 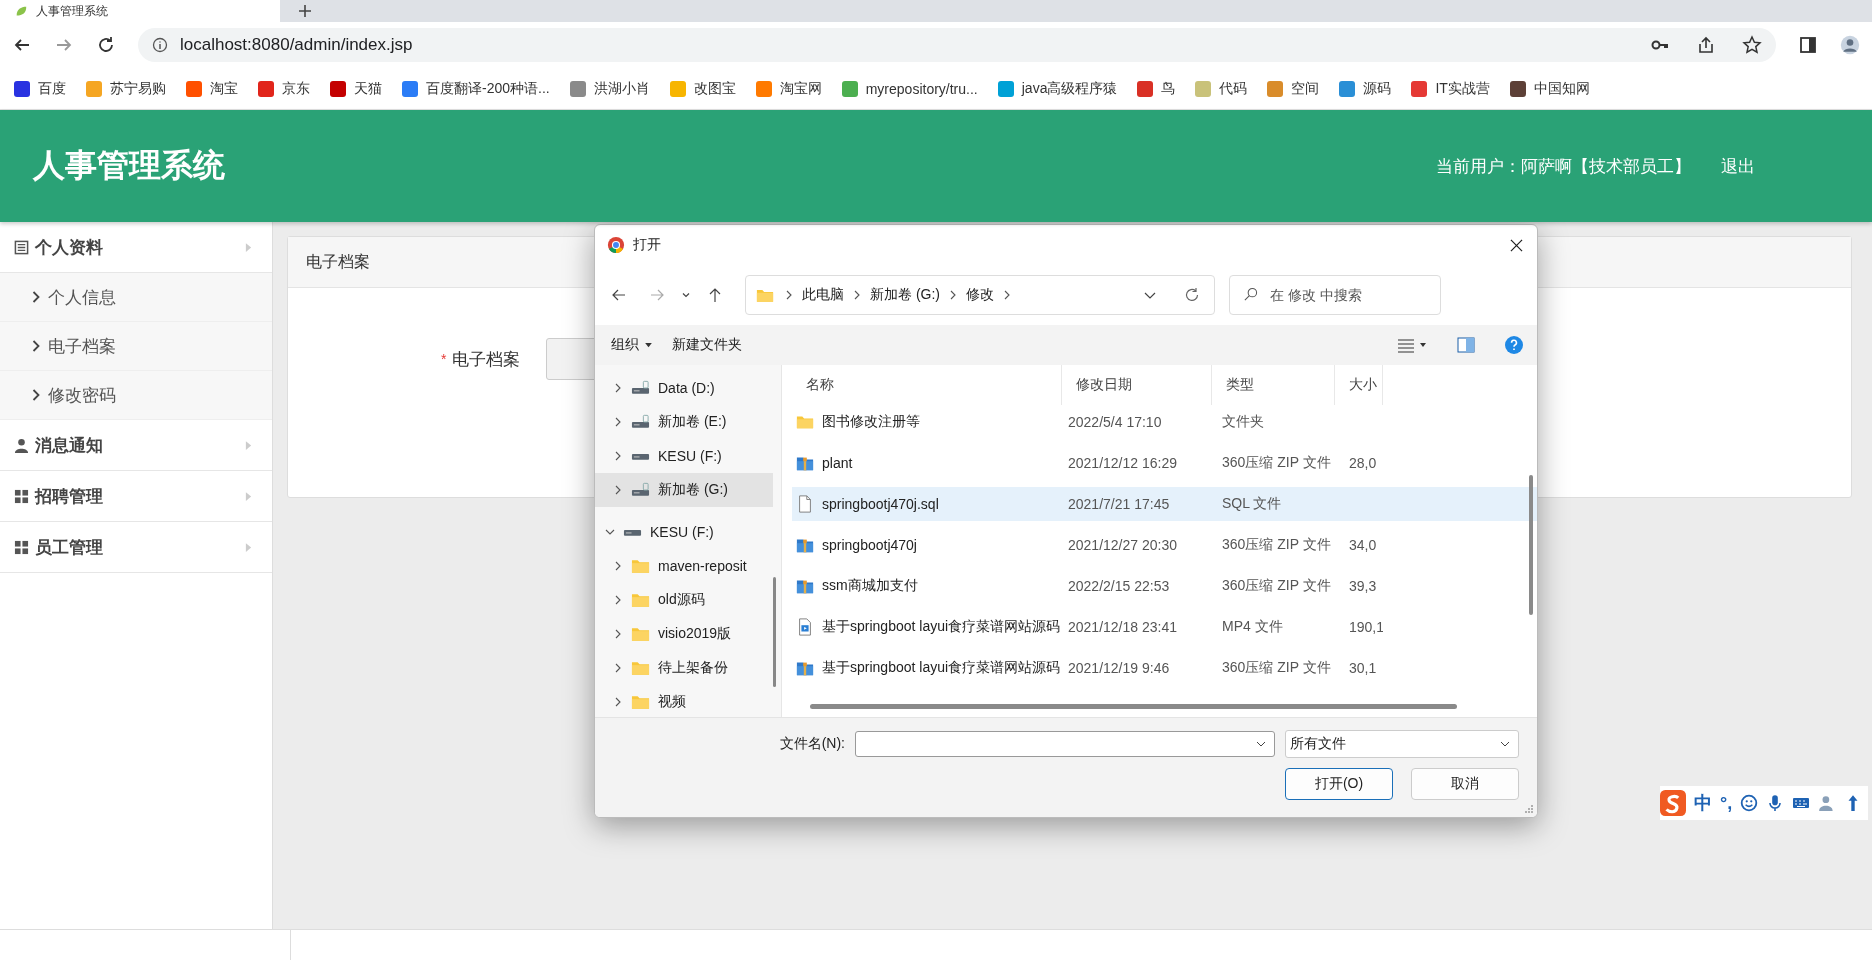 I want to click on bookmark: 淘宝网, so click(x=788, y=88).